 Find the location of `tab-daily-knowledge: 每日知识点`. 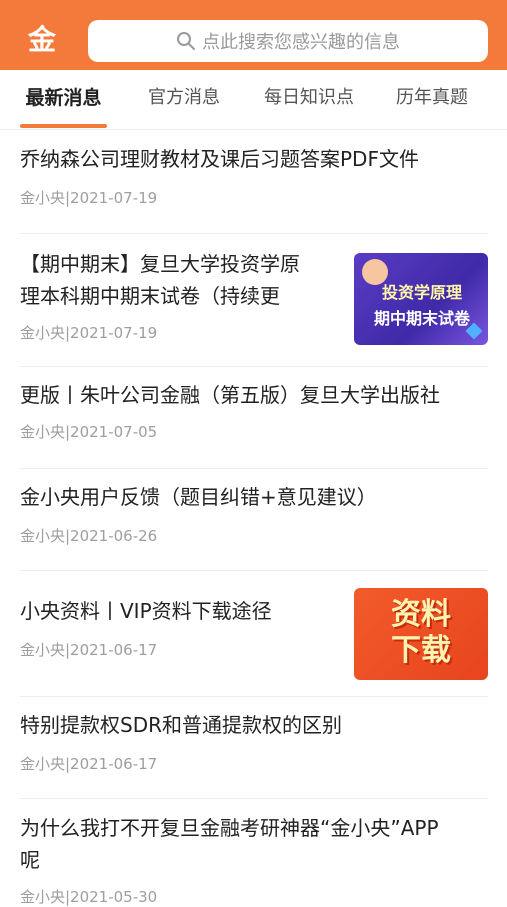

tab-daily-knowledge: 每日知识点 is located at coordinates (309, 99).